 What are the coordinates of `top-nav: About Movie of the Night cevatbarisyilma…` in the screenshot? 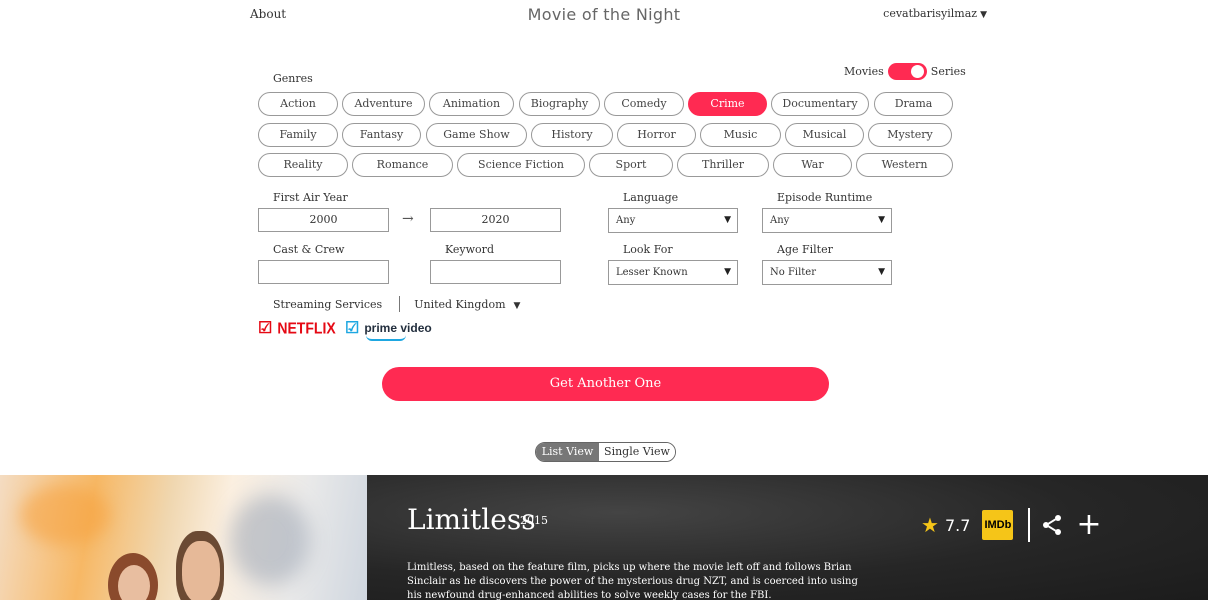 It's located at (604, 15).